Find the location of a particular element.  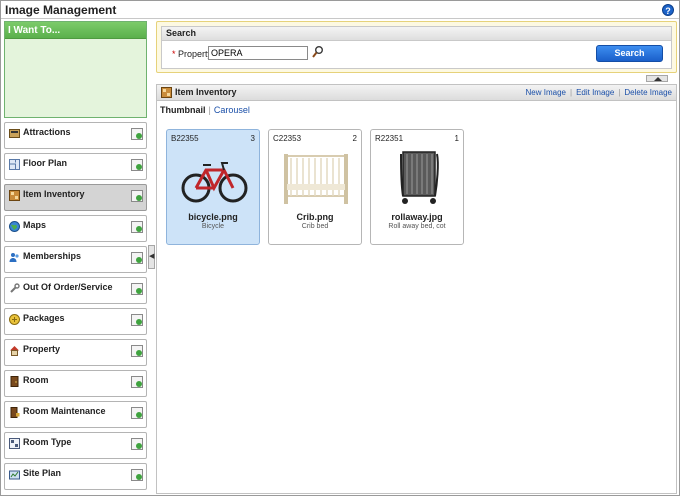

sidebar-item-label: Floor Plan is located at coordinates (45, 163).